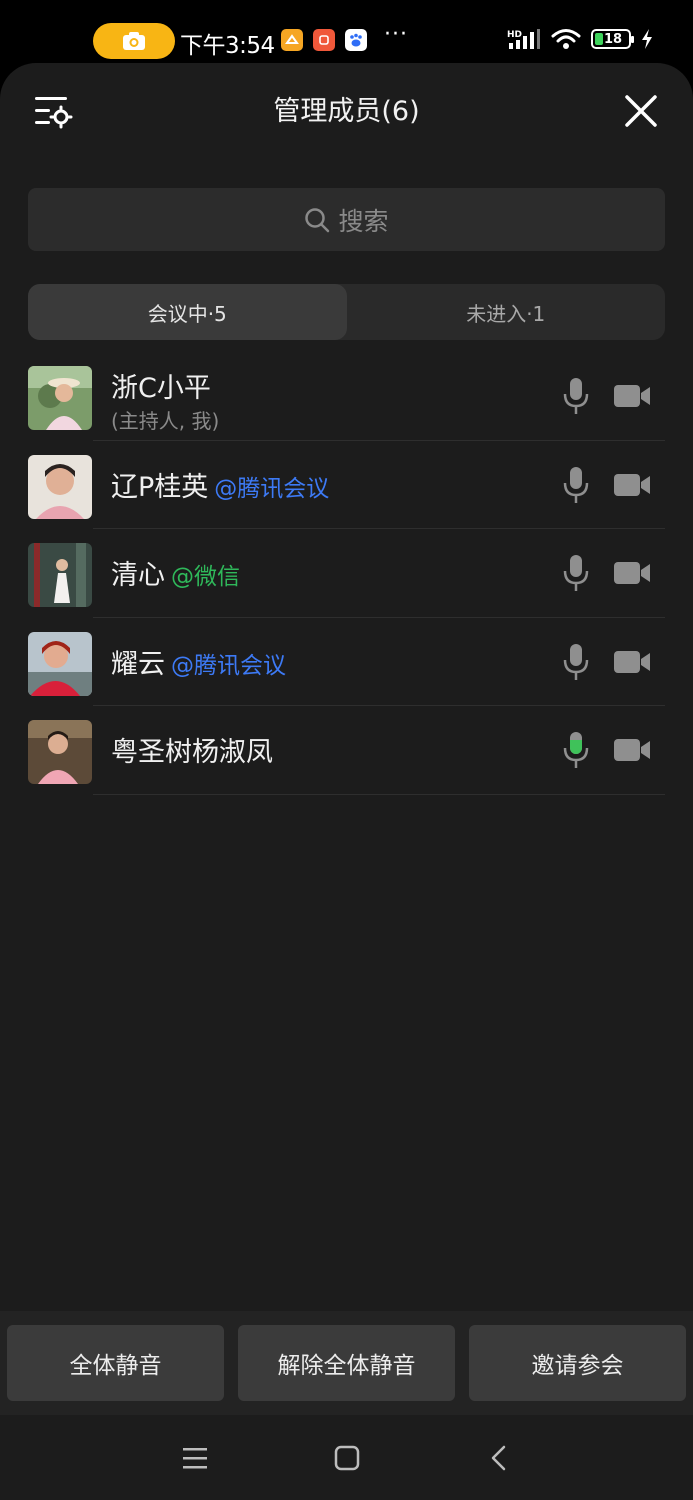 This screenshot has height=1500, width=693. I want to click on mute-all-button: 全体静音, so click(115, 1363).